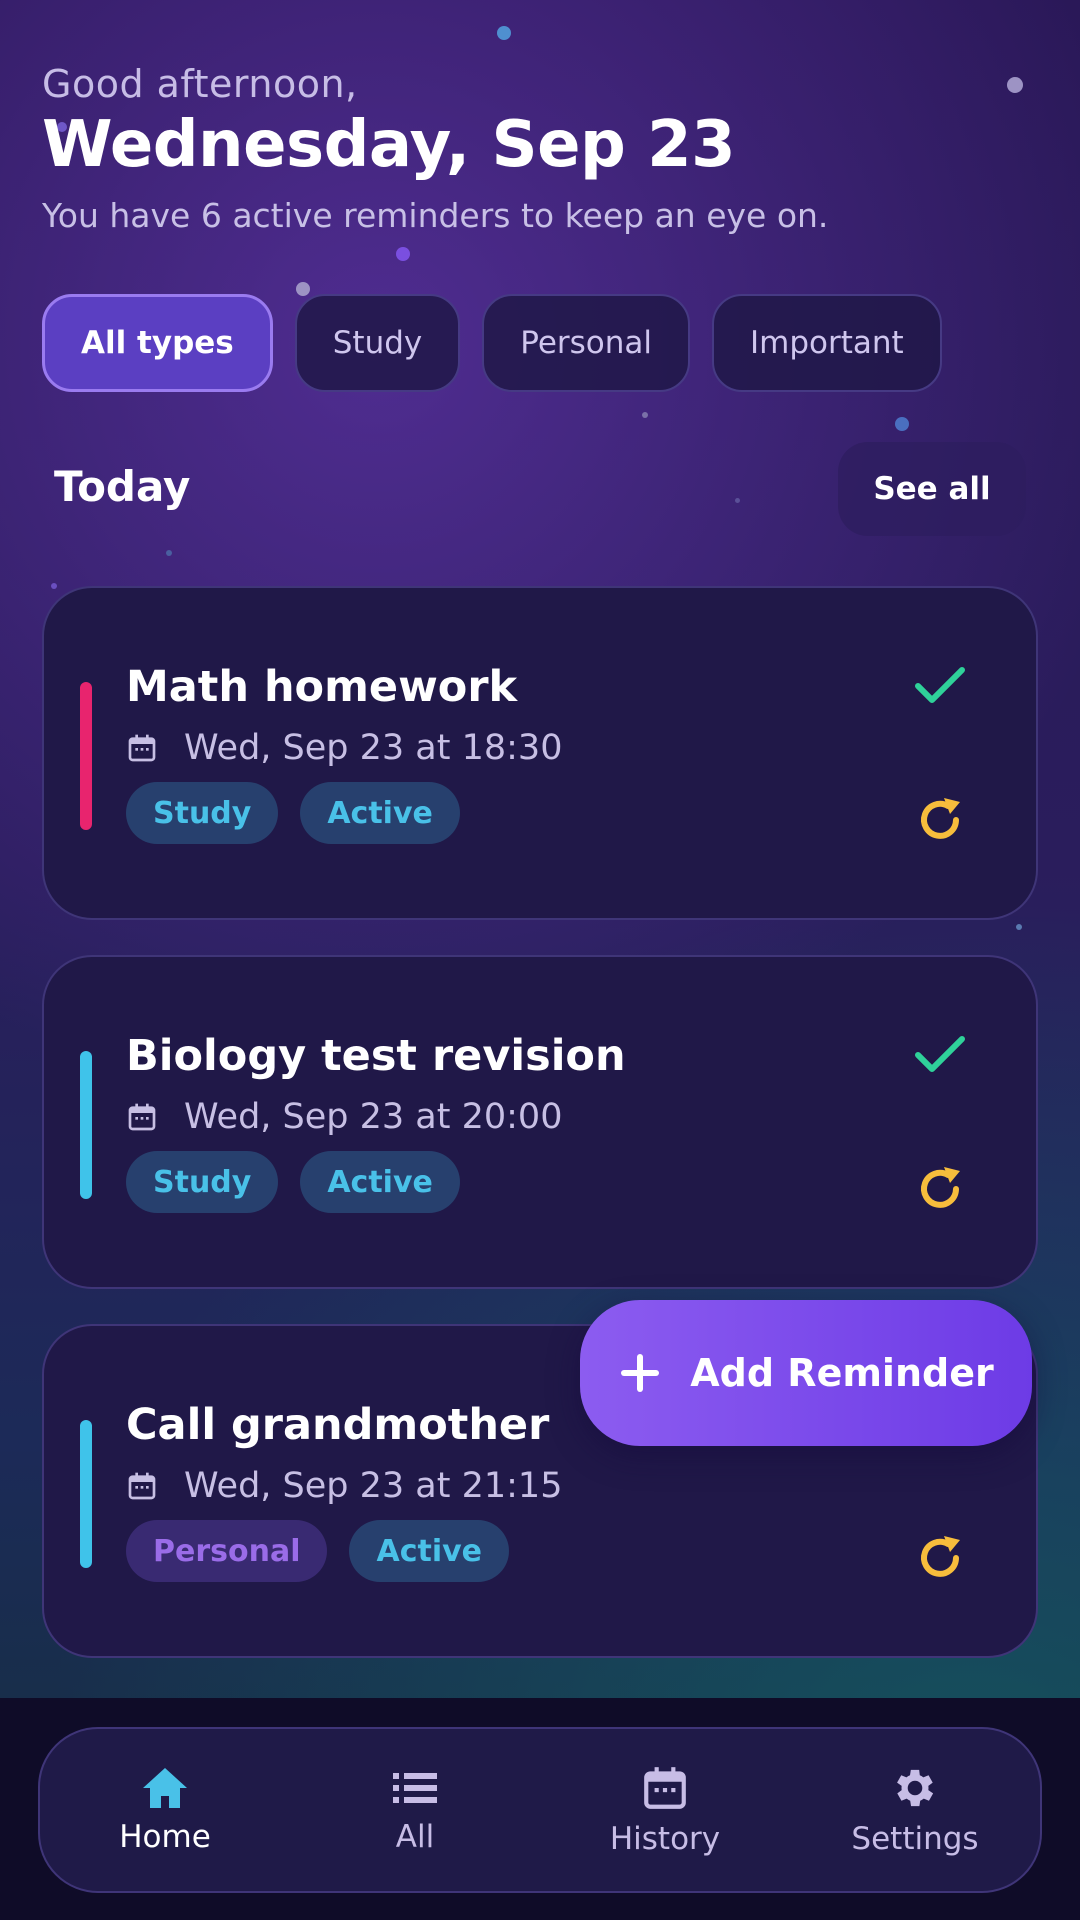 This screenshot has width=1080, height=1920. I want to click on bottom-navigation: Home All History Settings, so click(540, 1810).